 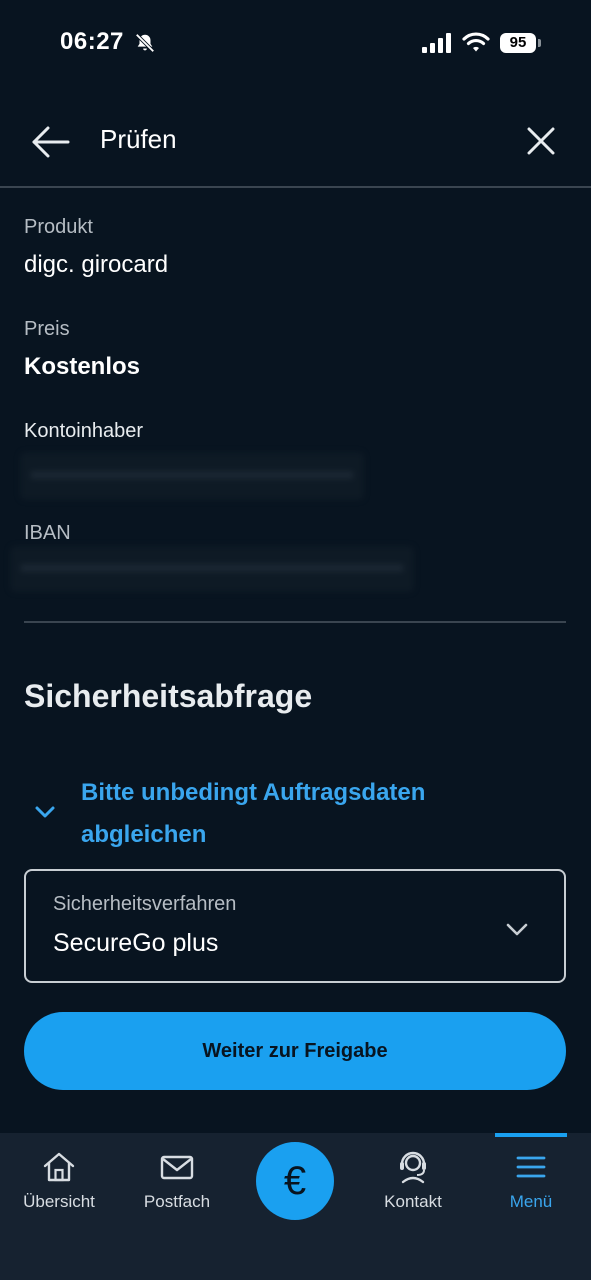 What do you see at coordinates (295, 45) in the screenshot?
I see `status-bar: 06:27 95` at bounding box center [295, 45].